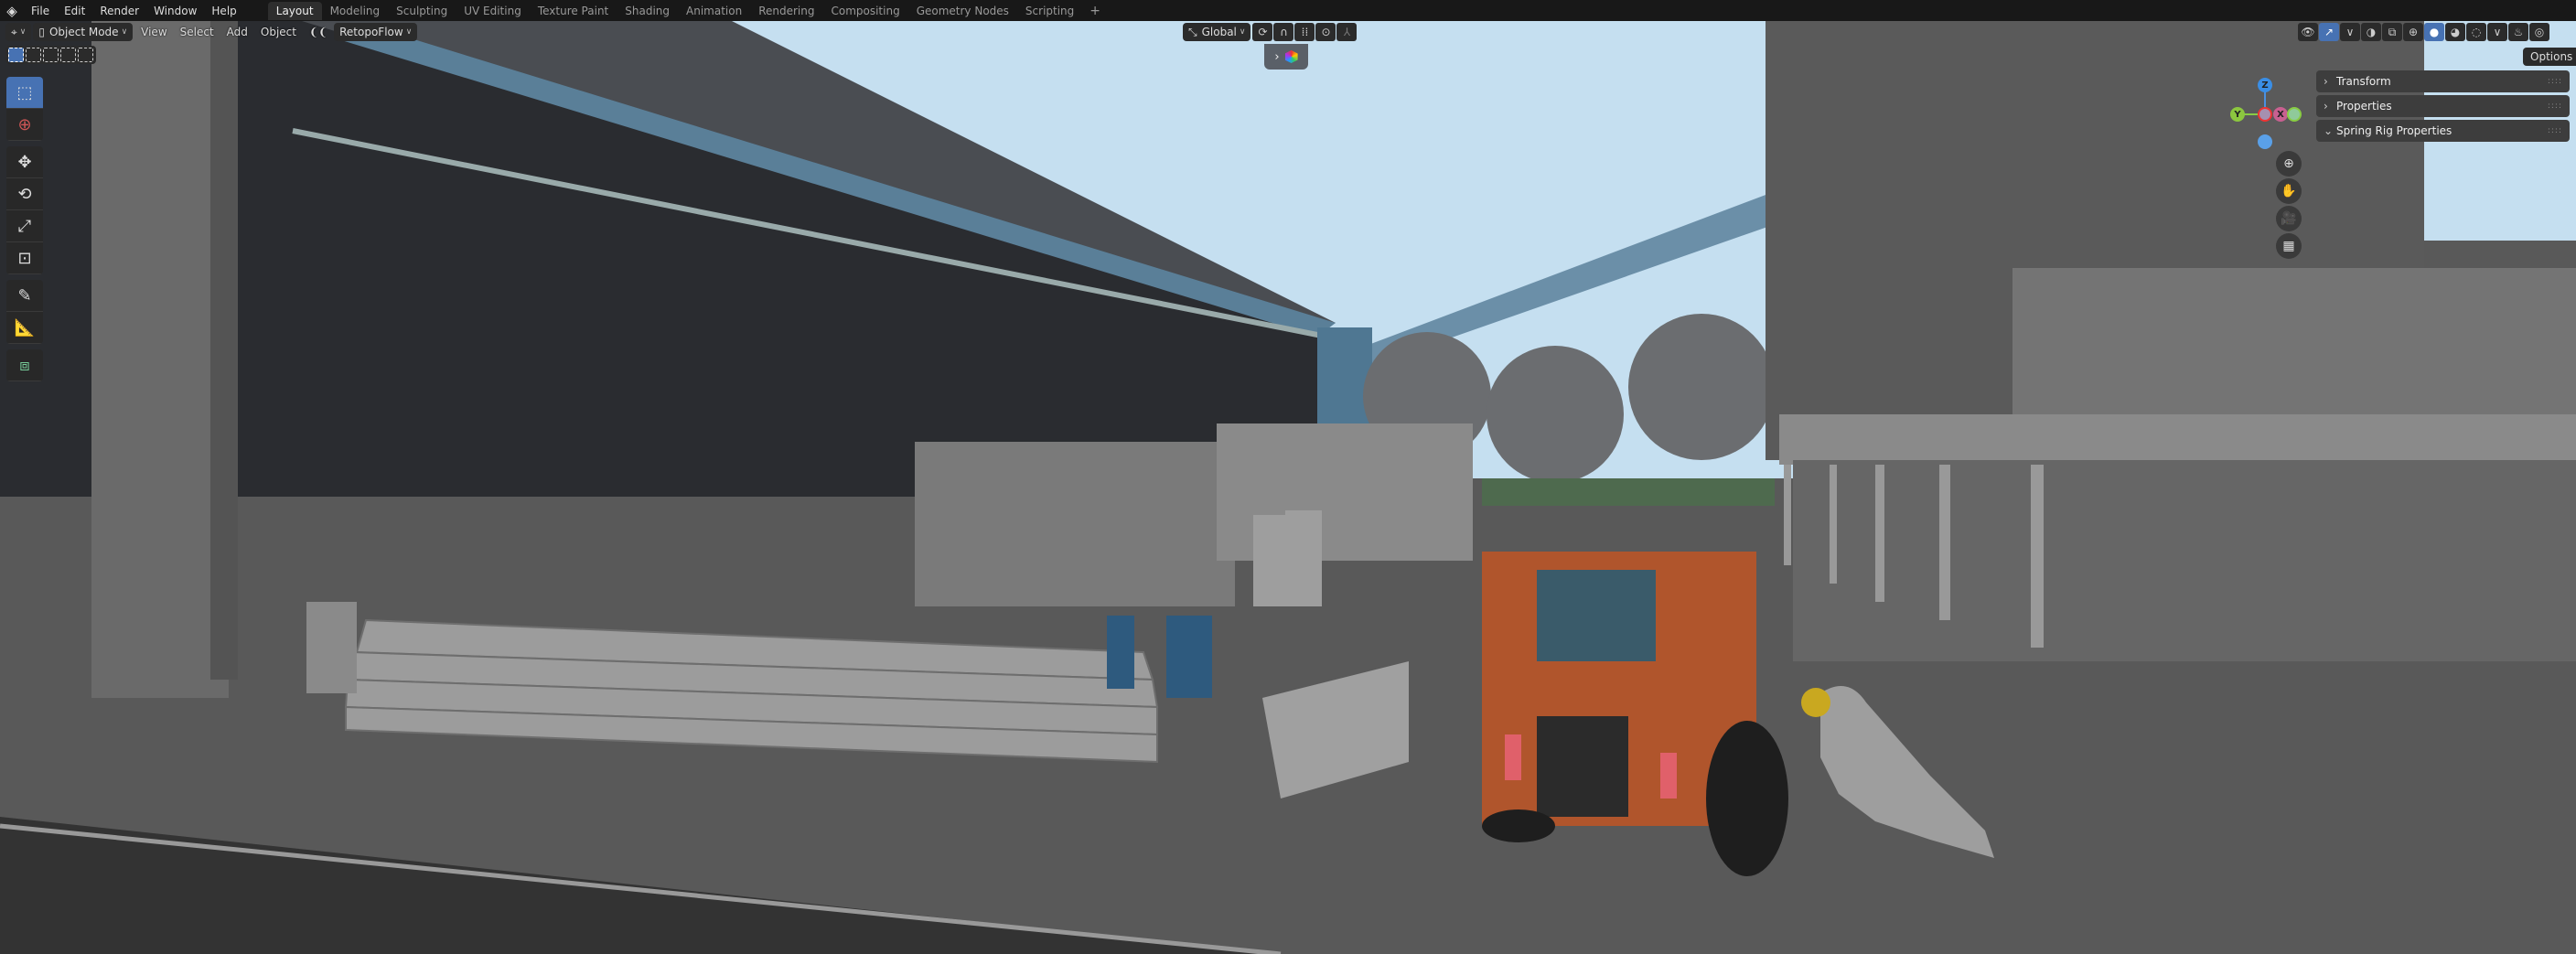  I want to click on blender-logo-icon: ◈, so click(12, 11).